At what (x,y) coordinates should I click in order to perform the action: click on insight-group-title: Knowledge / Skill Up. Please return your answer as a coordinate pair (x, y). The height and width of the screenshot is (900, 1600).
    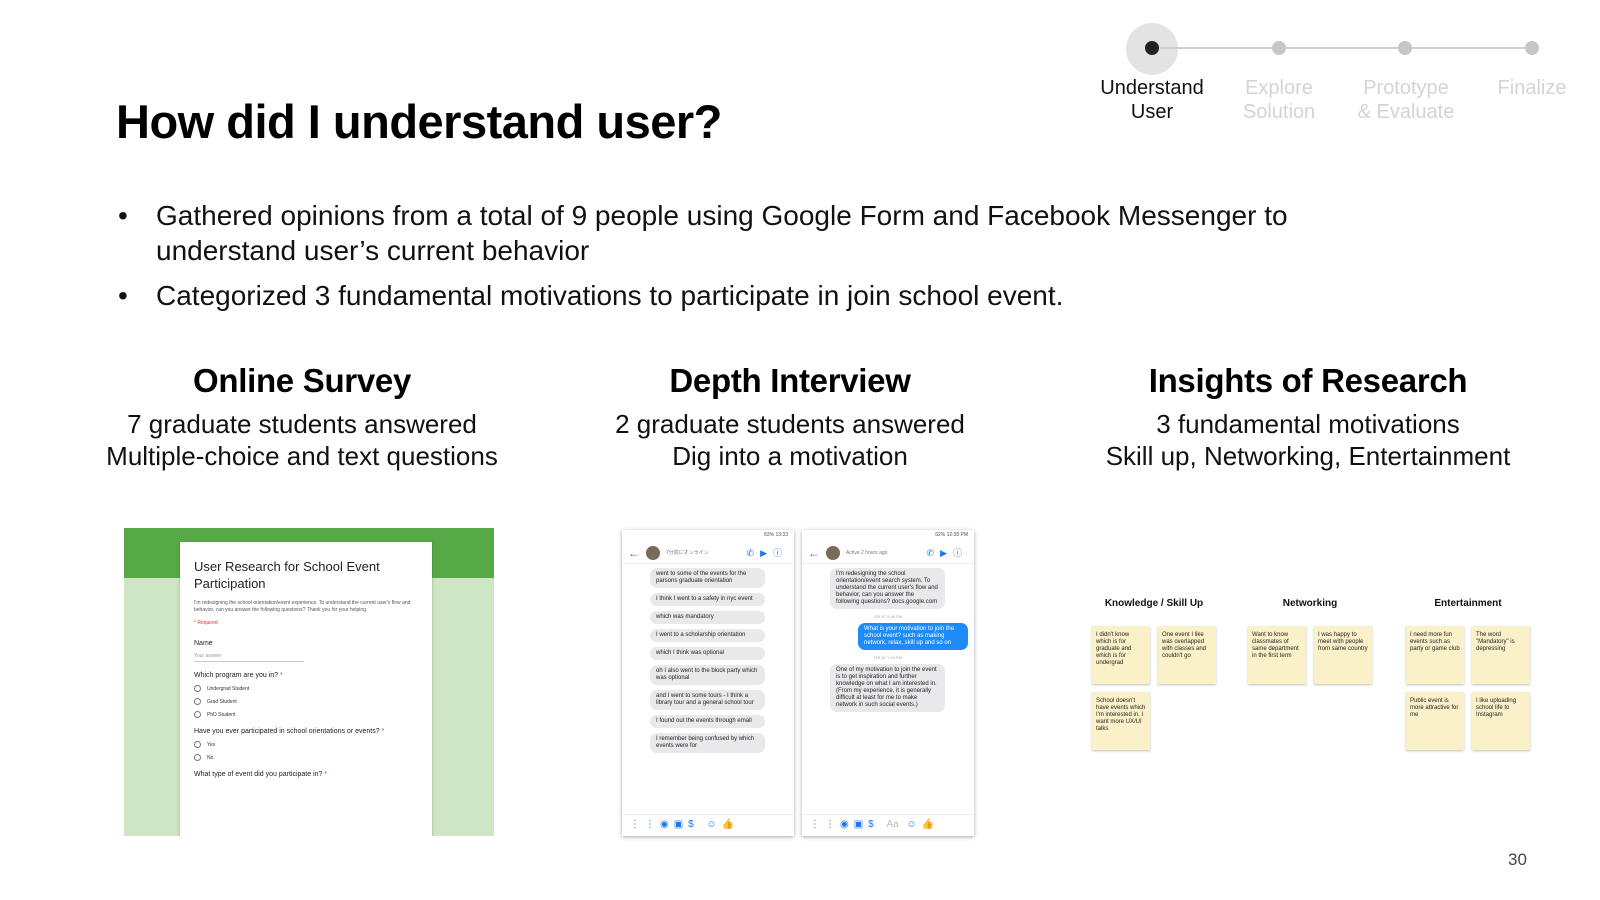
    Looking at the image, I should click on (1154, 603).